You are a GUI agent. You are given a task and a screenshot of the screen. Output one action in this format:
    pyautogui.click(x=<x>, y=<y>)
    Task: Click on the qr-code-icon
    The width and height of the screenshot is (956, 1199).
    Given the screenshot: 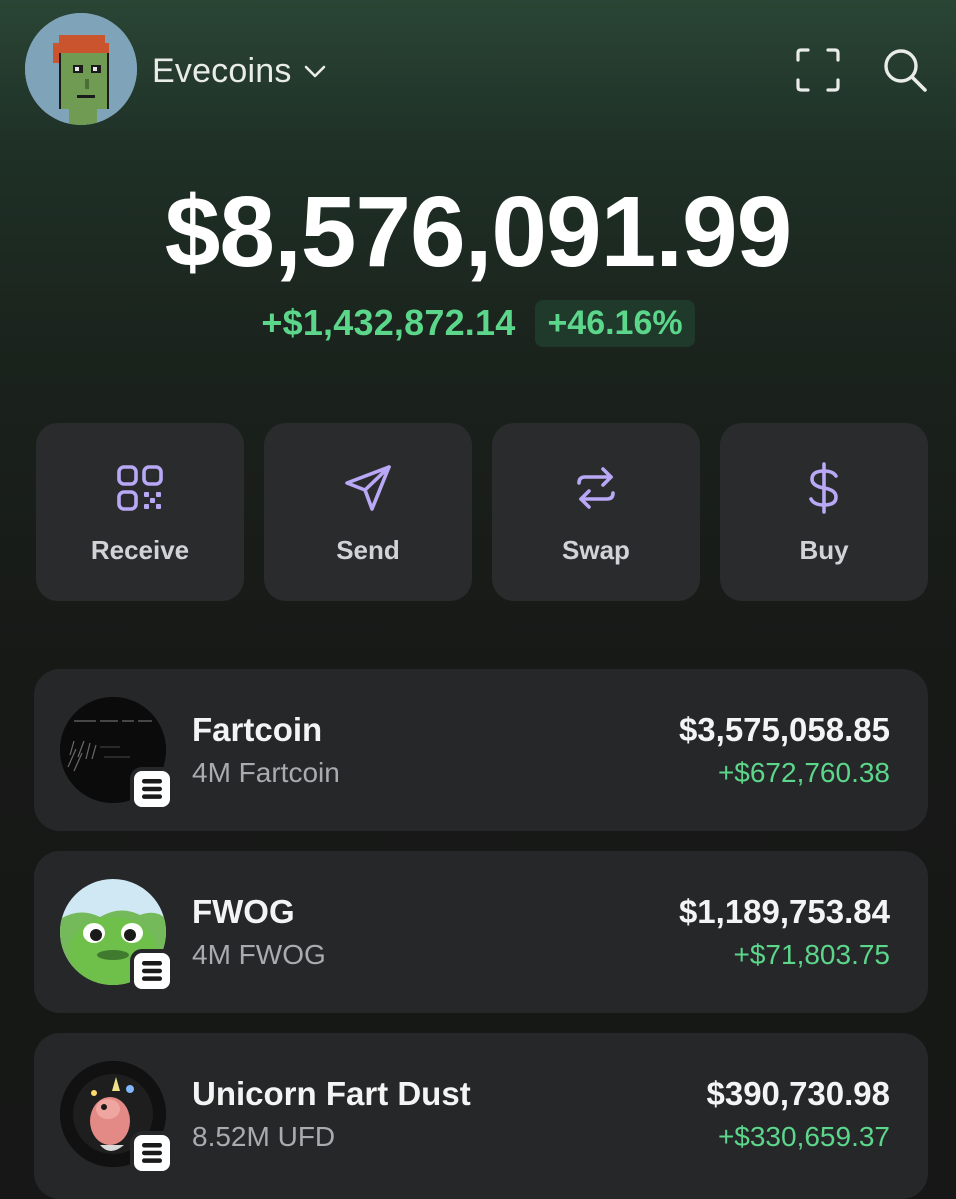 What is the action you would take?
    pyautogui.click(x=140, y=488)
    